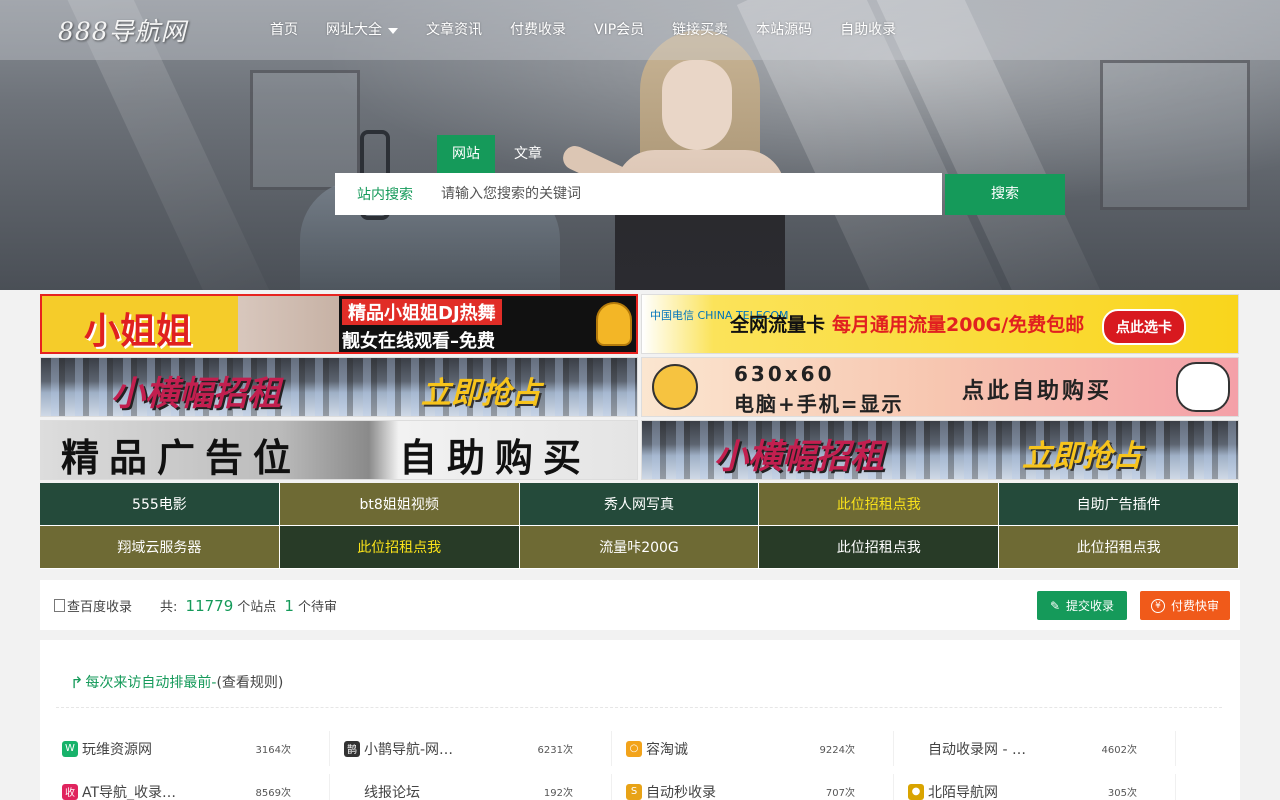 The width and height of the screenshot is (1280, 800). Describe the element at coordinates (385, 194) in the screenshot. I see `search-scope-label: 站内搜索` at that location.